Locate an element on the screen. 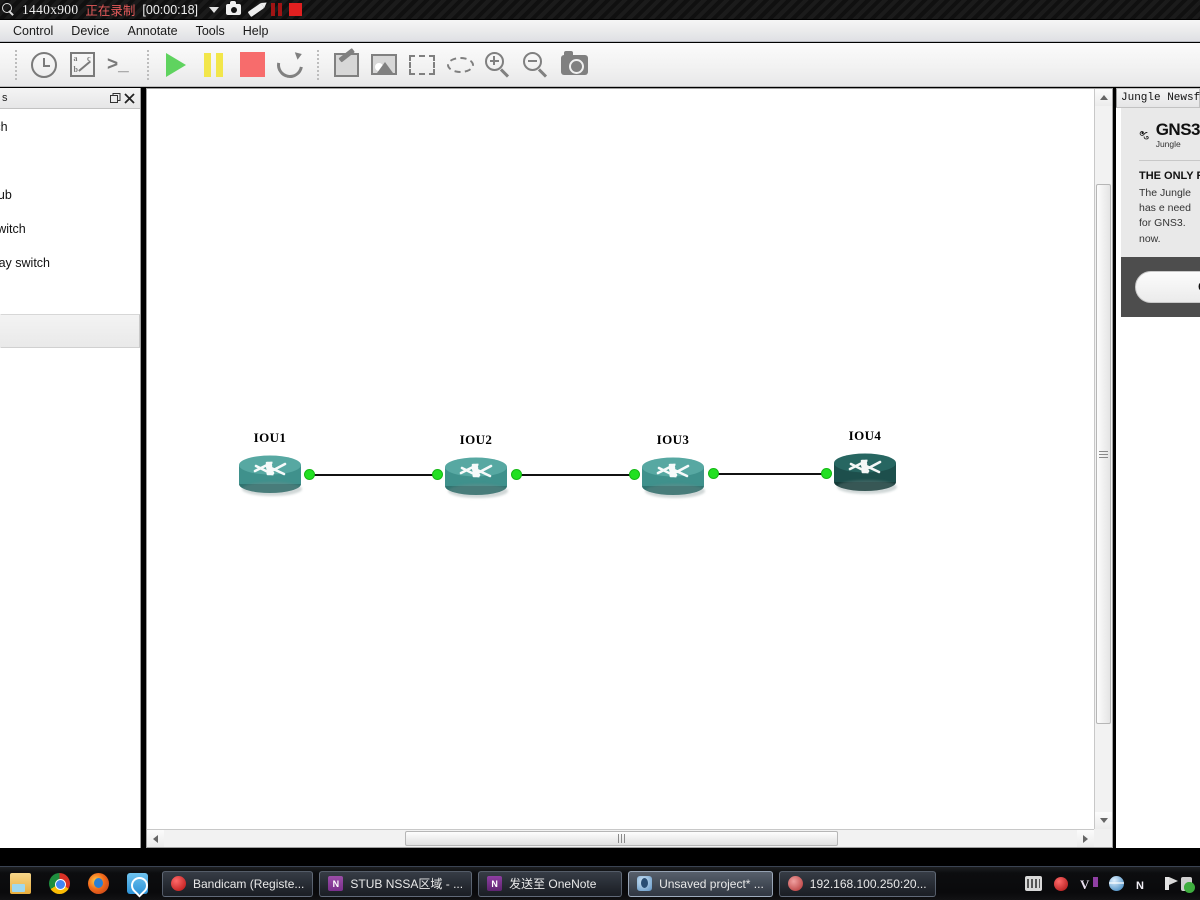 This screenshot has width=1200, height=900. horizontal-scroll-thumb is located at coordinates (621, 838).